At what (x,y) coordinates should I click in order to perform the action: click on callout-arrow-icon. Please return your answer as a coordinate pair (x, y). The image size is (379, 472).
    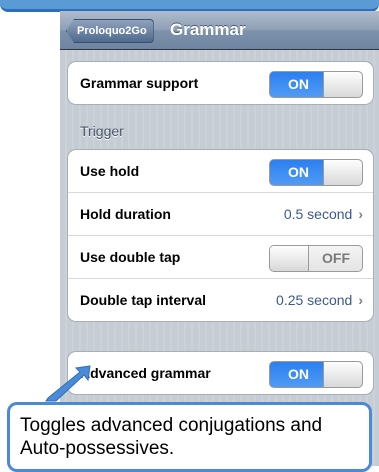
    Looking at the image, I should click on (68, 383).